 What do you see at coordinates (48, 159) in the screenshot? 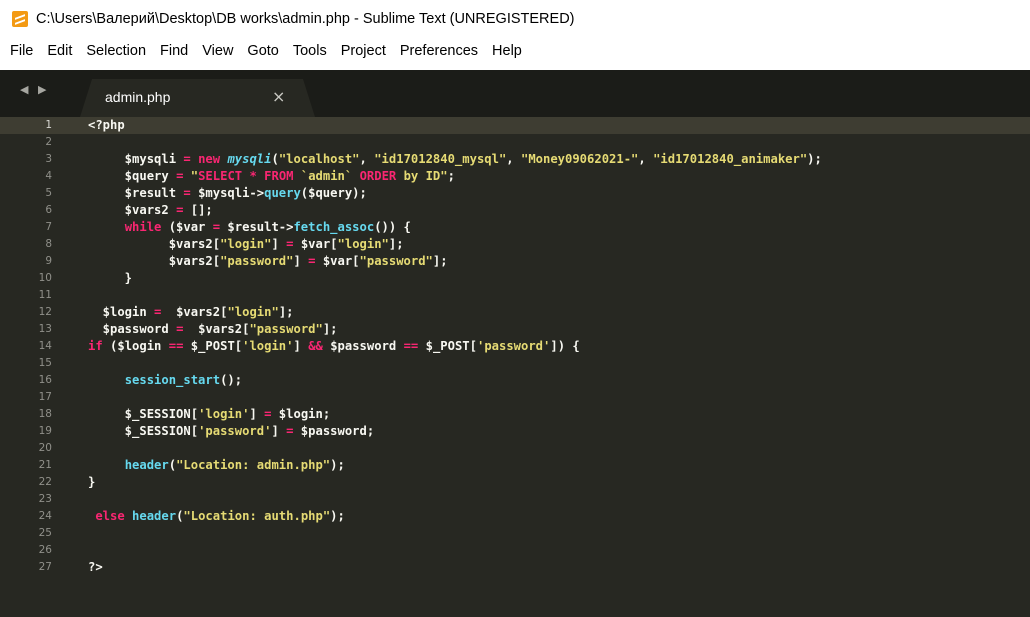
I see `line-number: 3` at bounding box center [48, 159].